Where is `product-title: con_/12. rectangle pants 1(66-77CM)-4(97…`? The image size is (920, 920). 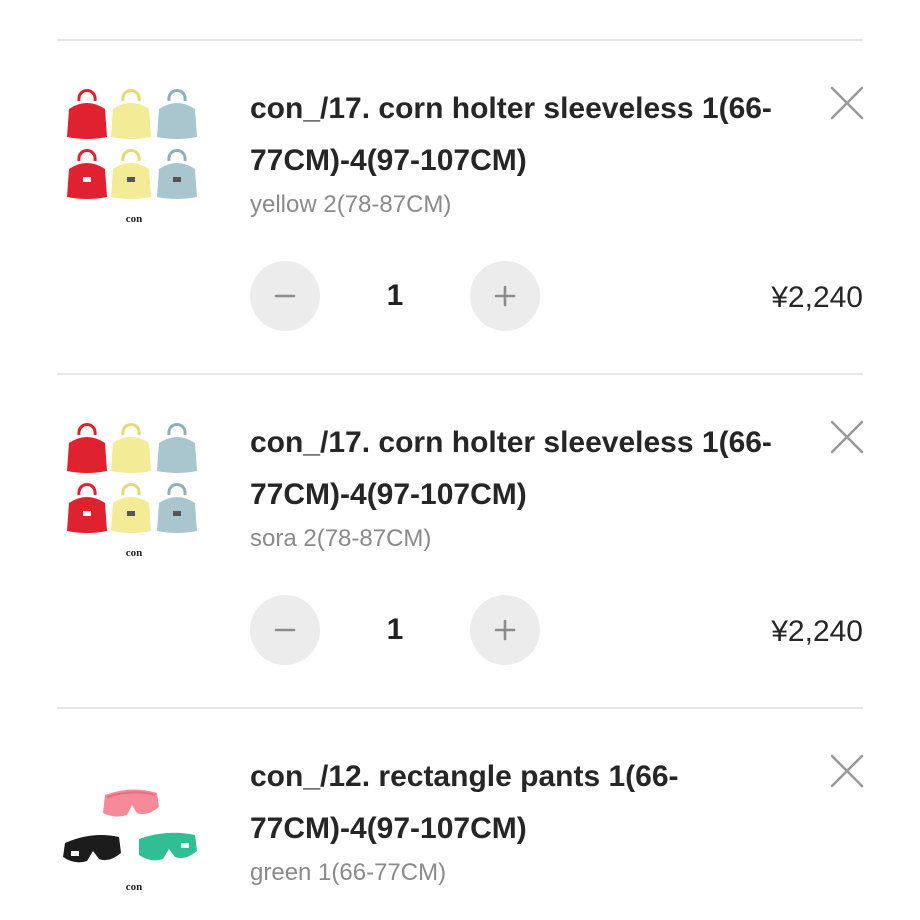 product-title: con_/12. rectangle pants 1(66-77CM)-4(97… is located at coordinates (520, 803).